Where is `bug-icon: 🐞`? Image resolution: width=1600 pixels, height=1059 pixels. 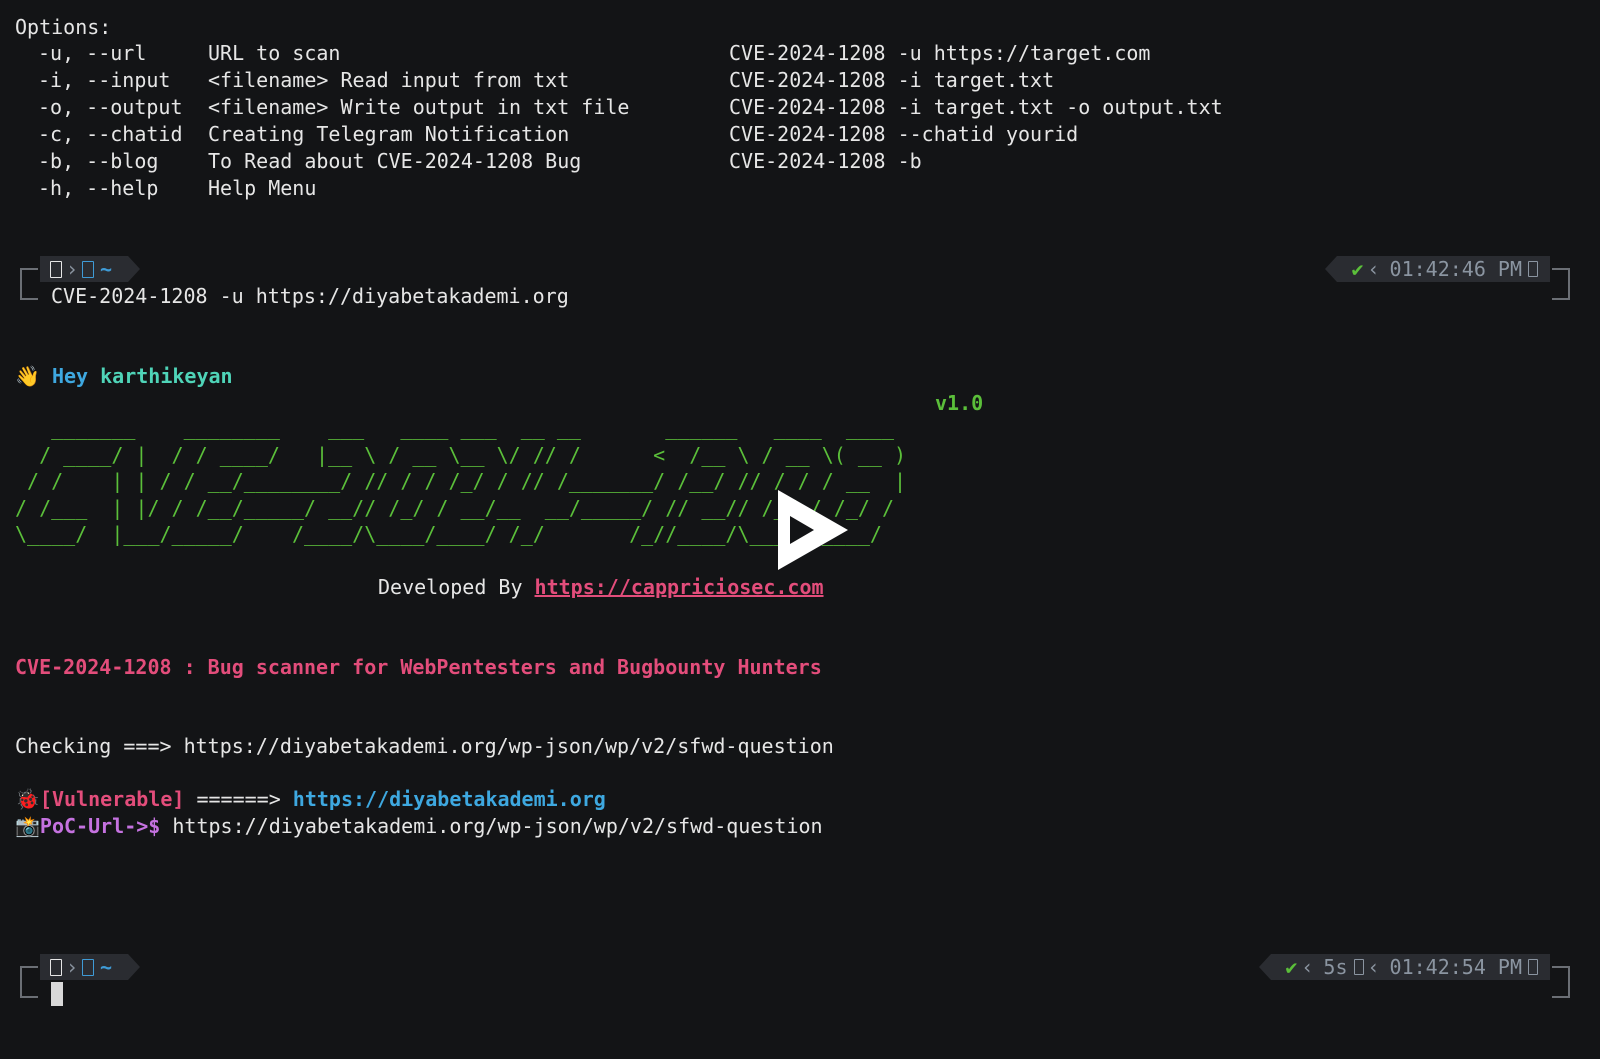 bug-icon: 🐞 is located at coordinates (27, 799).